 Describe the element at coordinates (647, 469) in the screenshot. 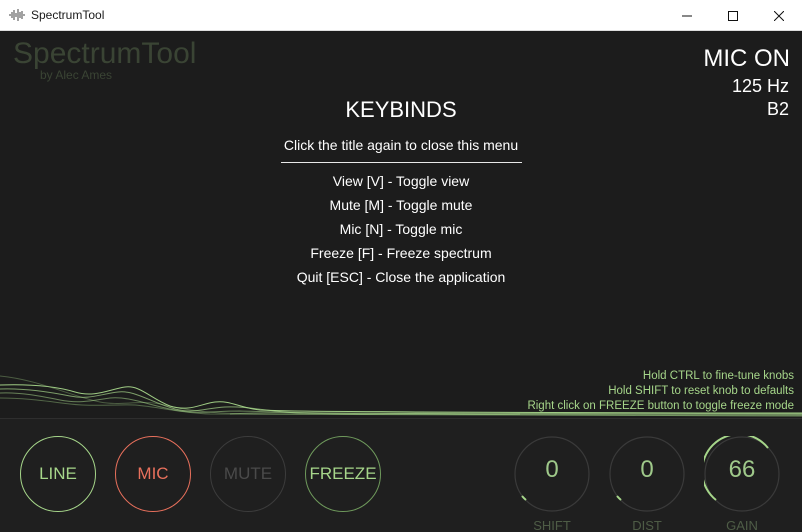

I see `dist-knob-value: 0` at that location.